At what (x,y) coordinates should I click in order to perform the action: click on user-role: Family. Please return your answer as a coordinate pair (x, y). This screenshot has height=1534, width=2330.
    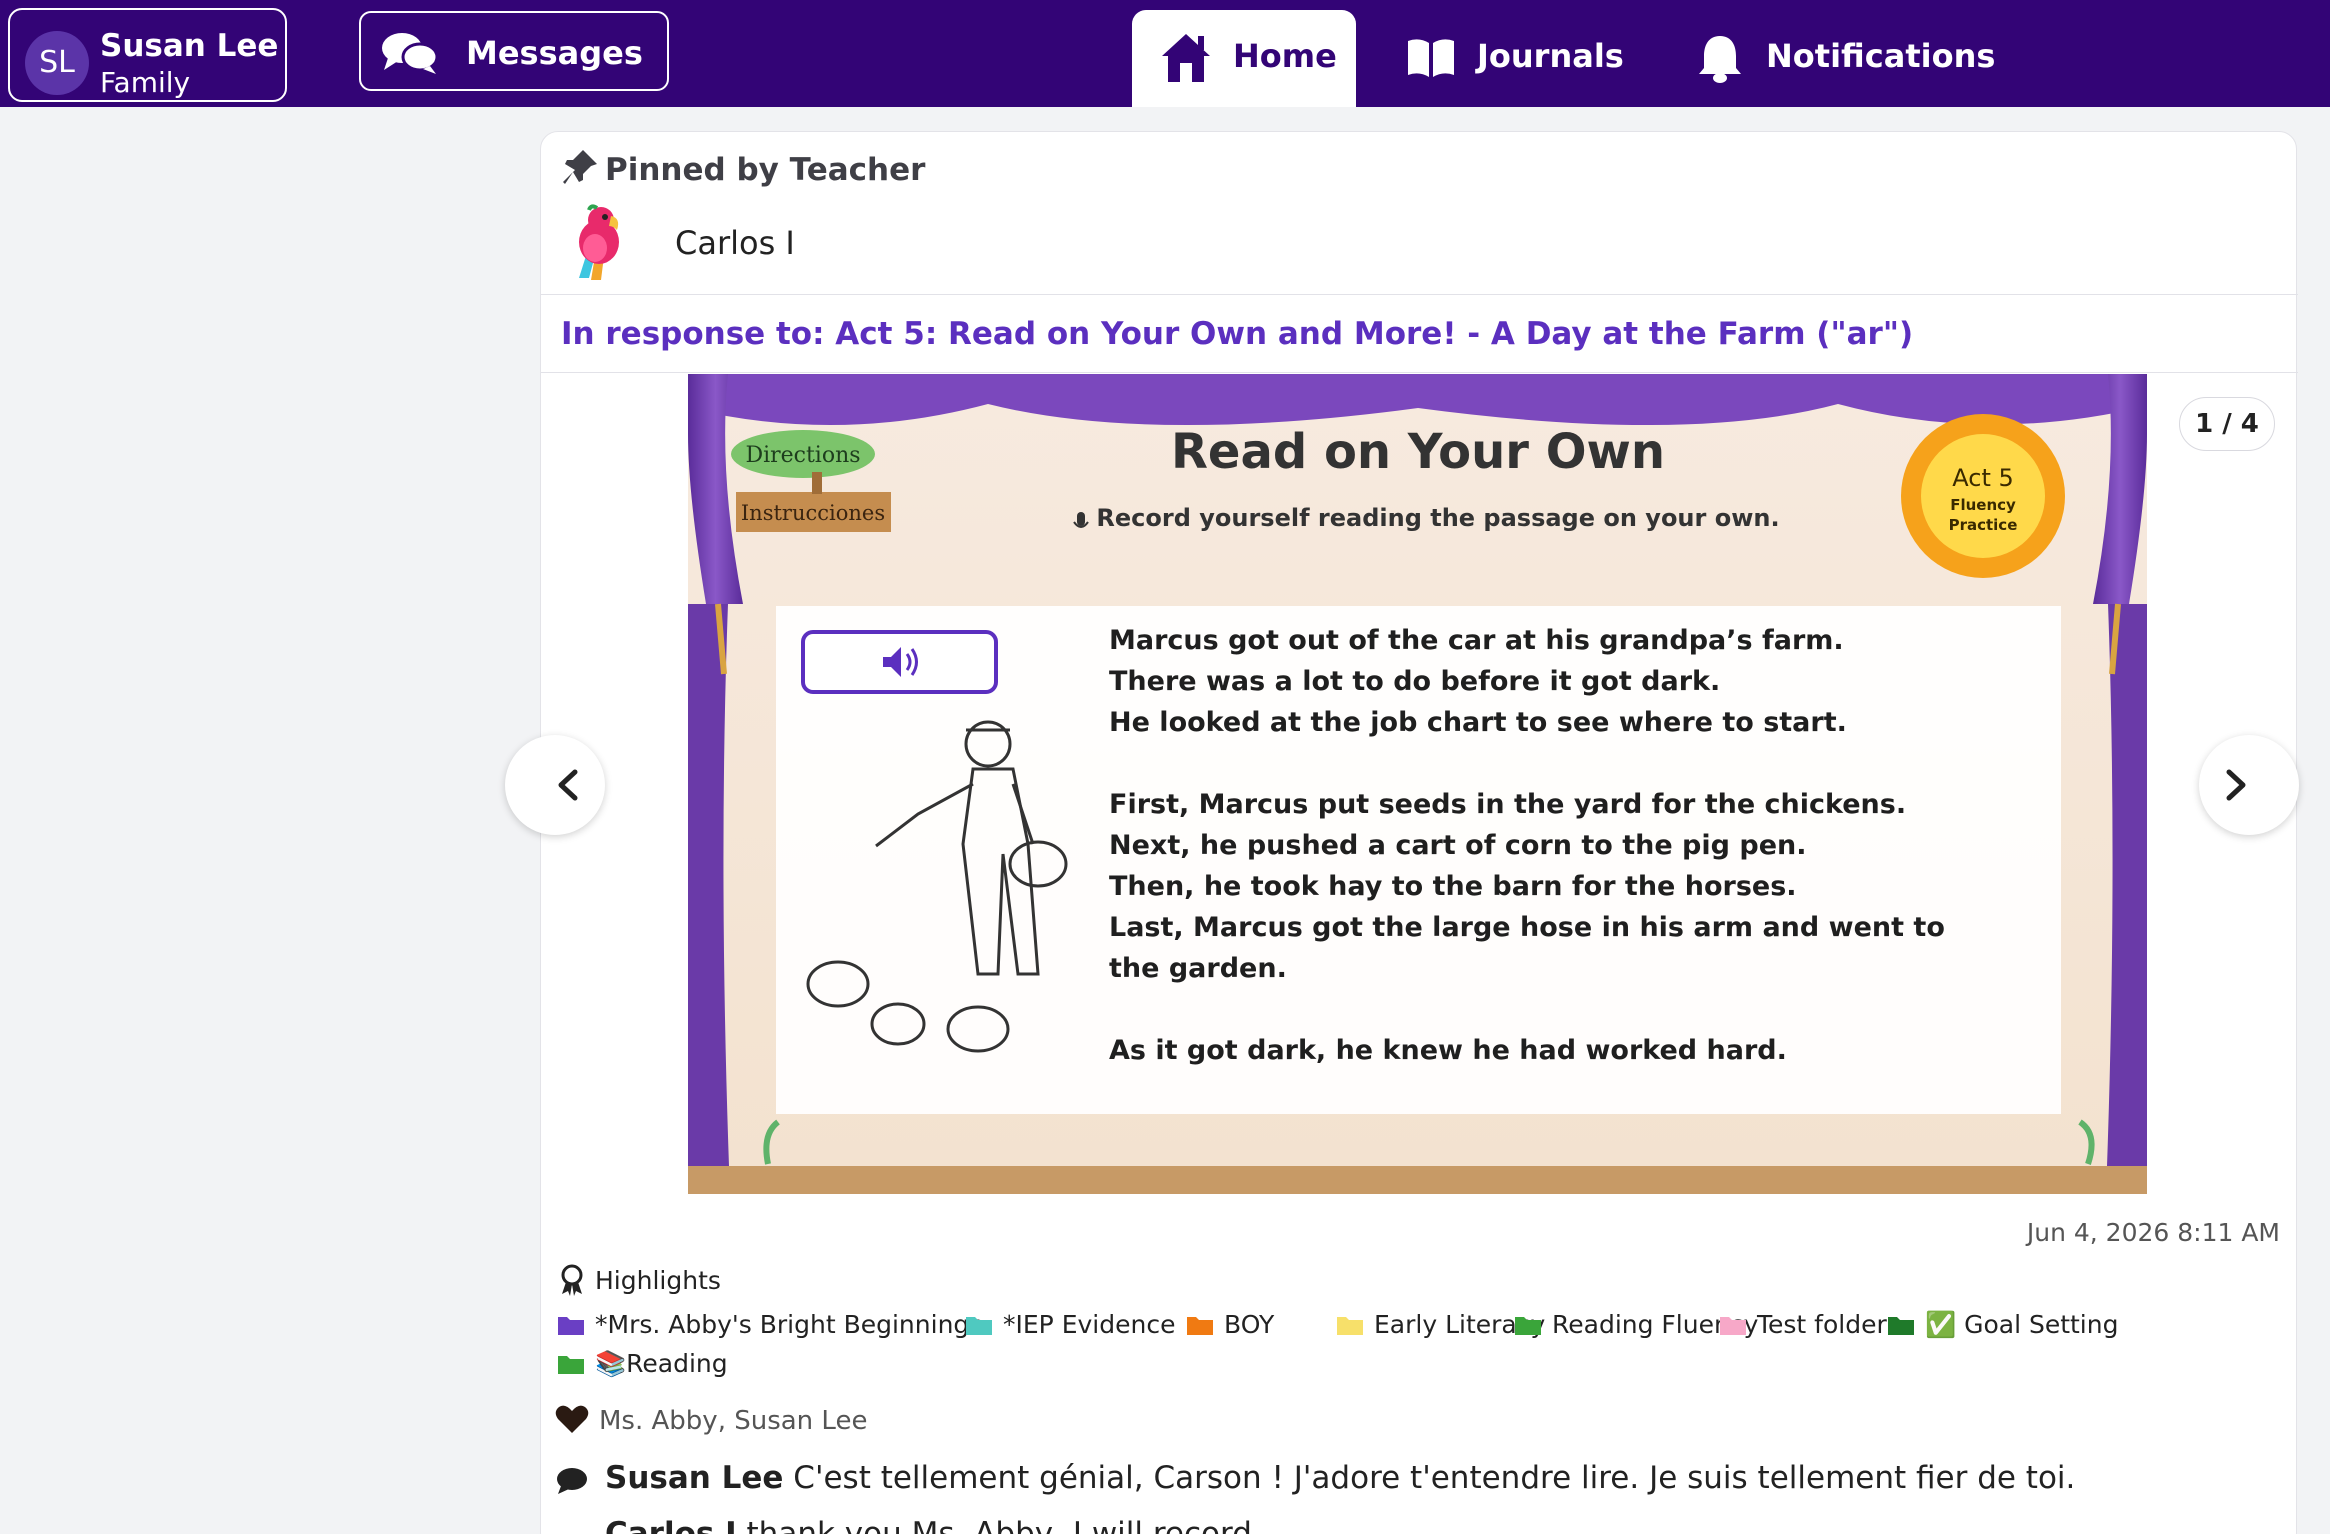
    Looking at the image, I should click on (145, 82).